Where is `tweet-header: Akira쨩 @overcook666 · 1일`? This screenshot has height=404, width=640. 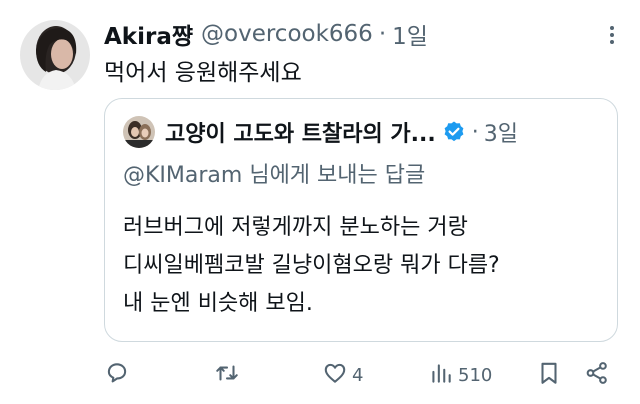
tweet-header: Akira쨩 @overcook666 · 1일 is located at coordinates (372, 34).